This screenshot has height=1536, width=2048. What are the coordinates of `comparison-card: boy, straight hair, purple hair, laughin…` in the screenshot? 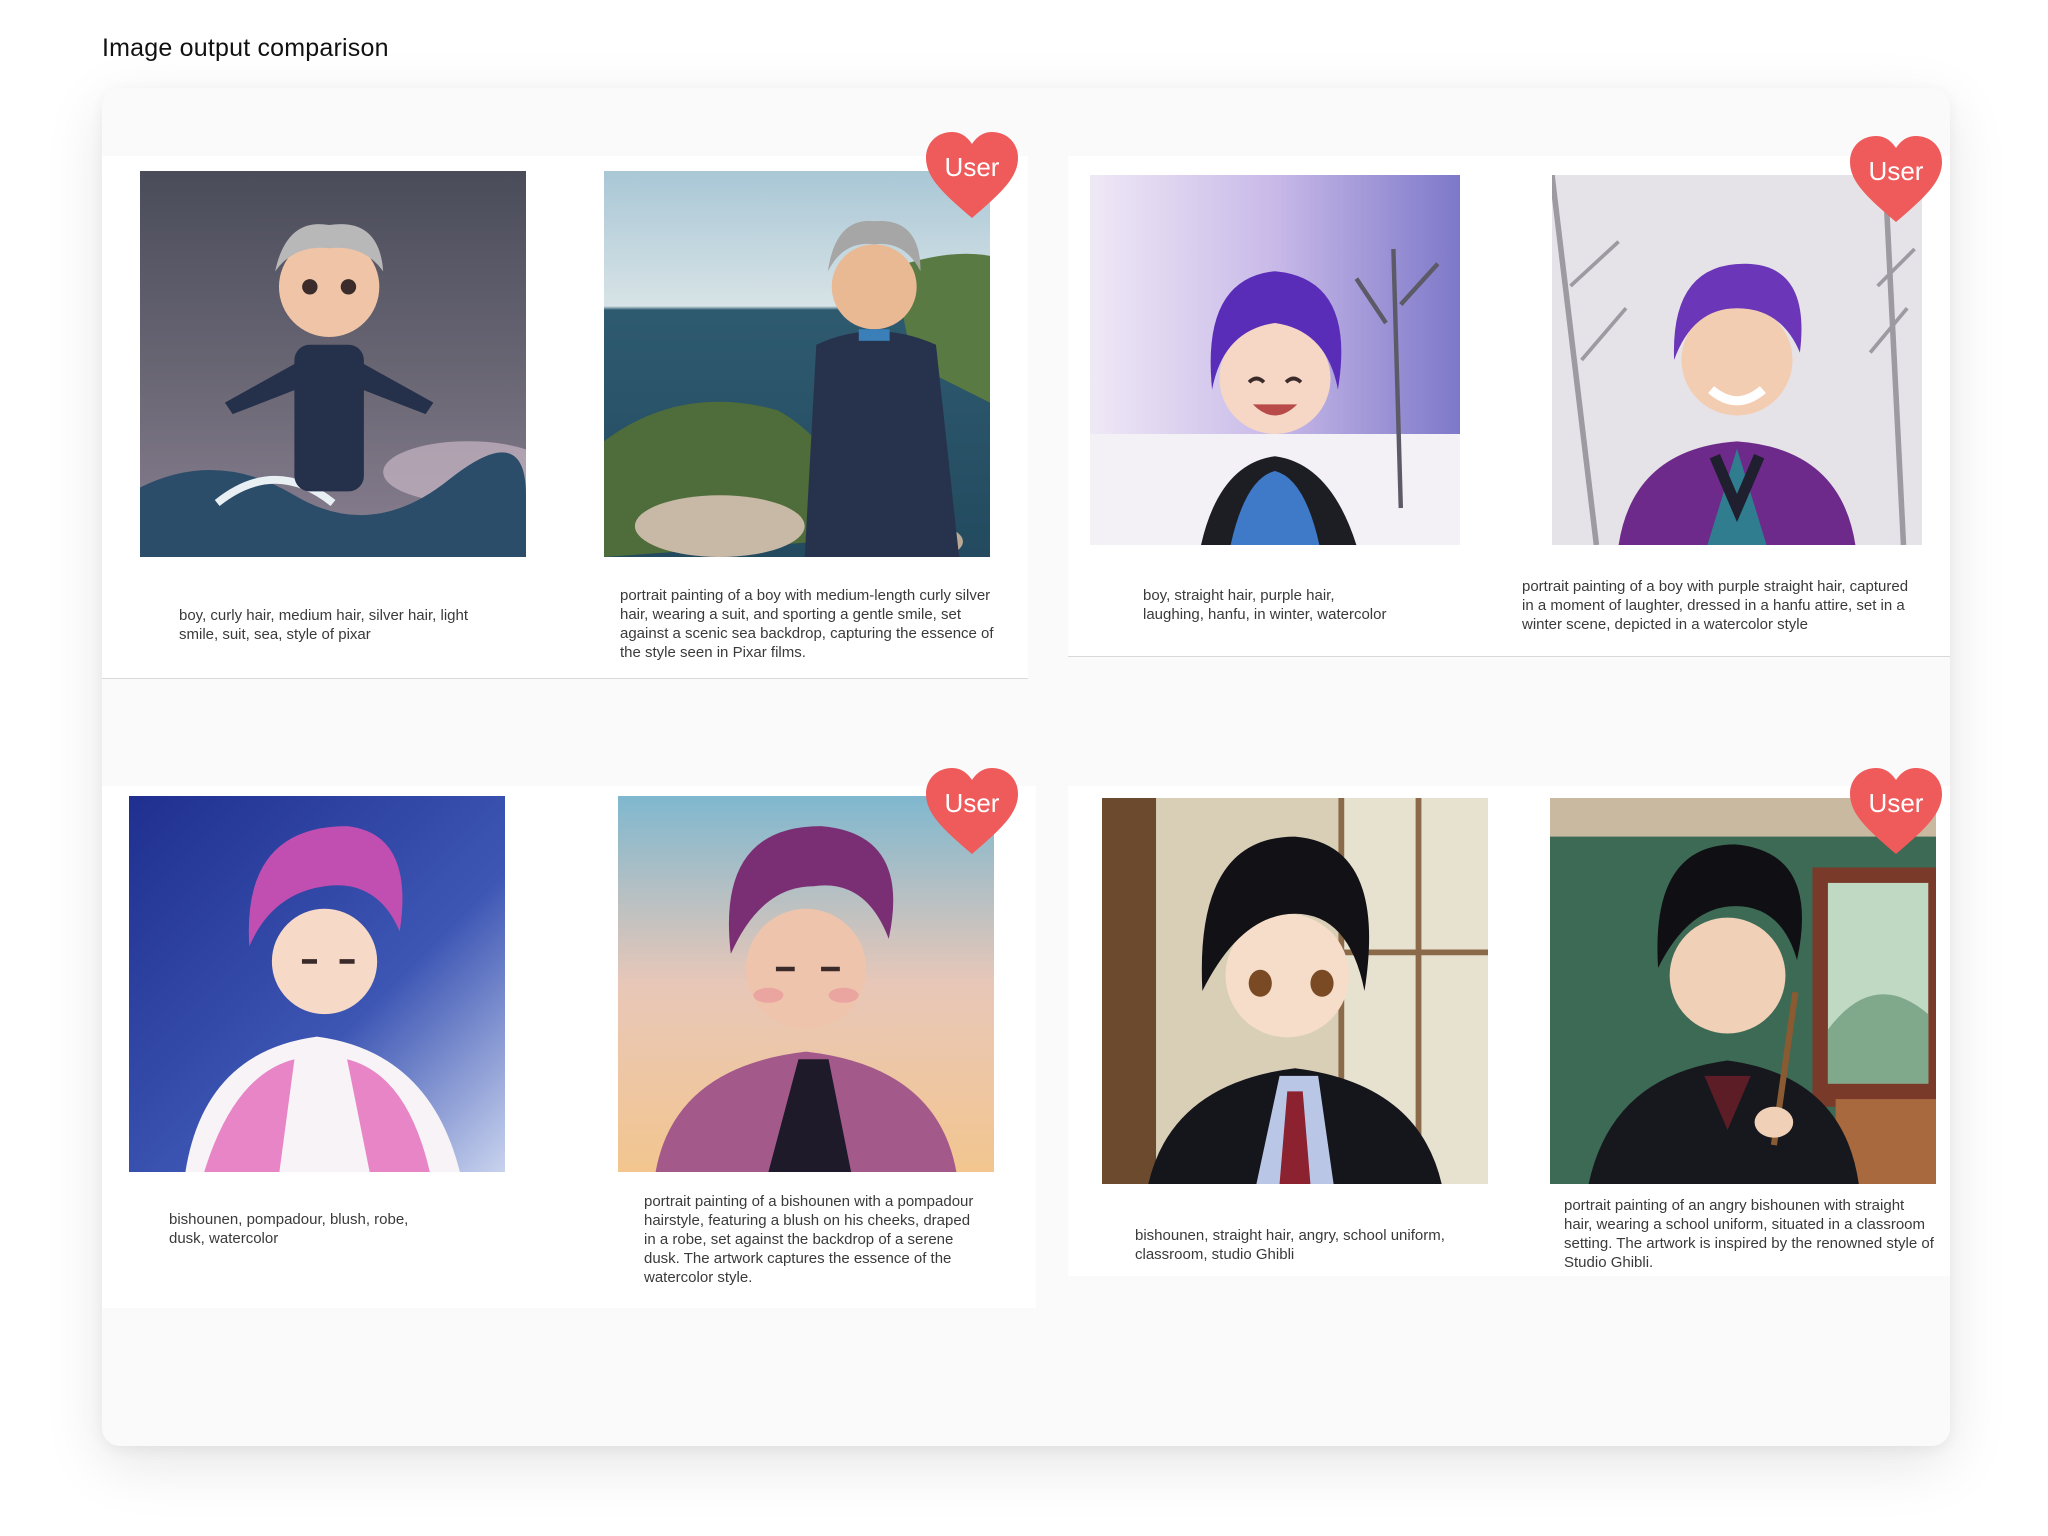 It's located at (1509, 396).